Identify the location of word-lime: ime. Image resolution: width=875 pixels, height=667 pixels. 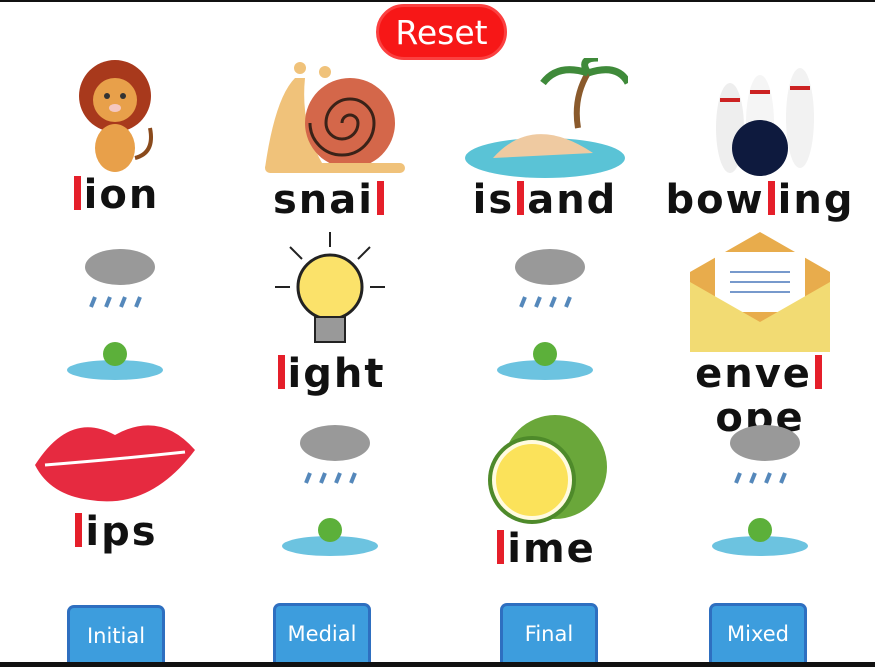
(545, 549).